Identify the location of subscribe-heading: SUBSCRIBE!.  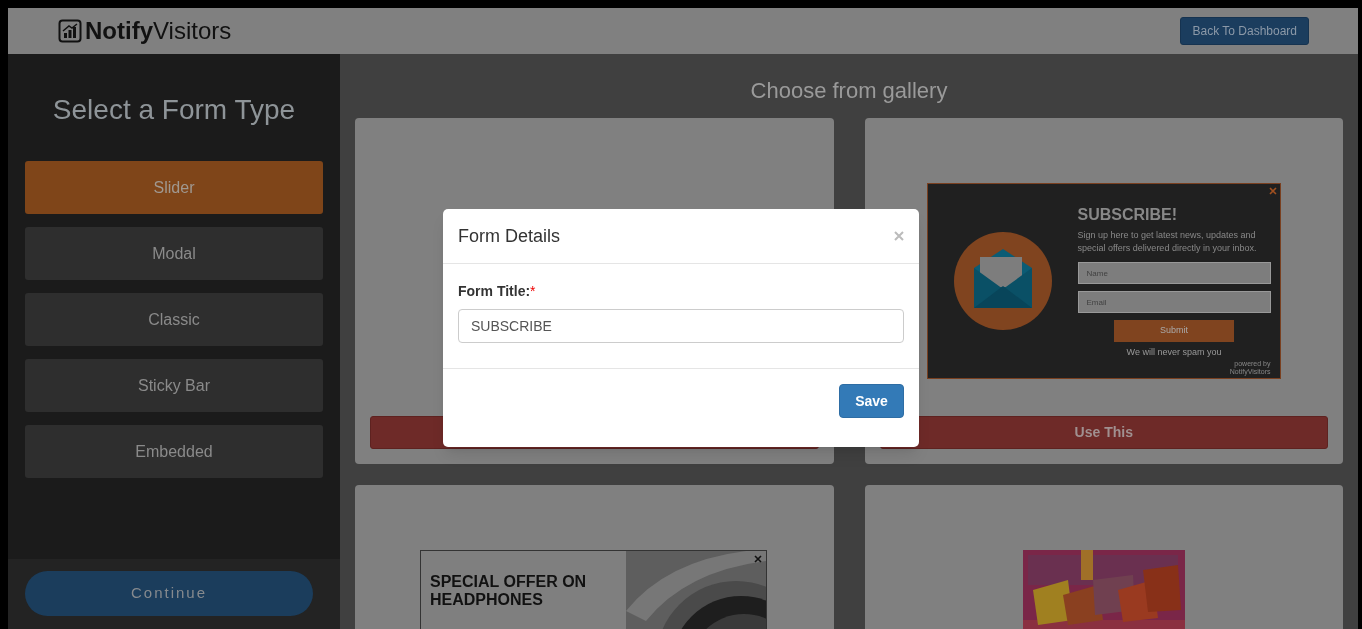
(1128, 215).